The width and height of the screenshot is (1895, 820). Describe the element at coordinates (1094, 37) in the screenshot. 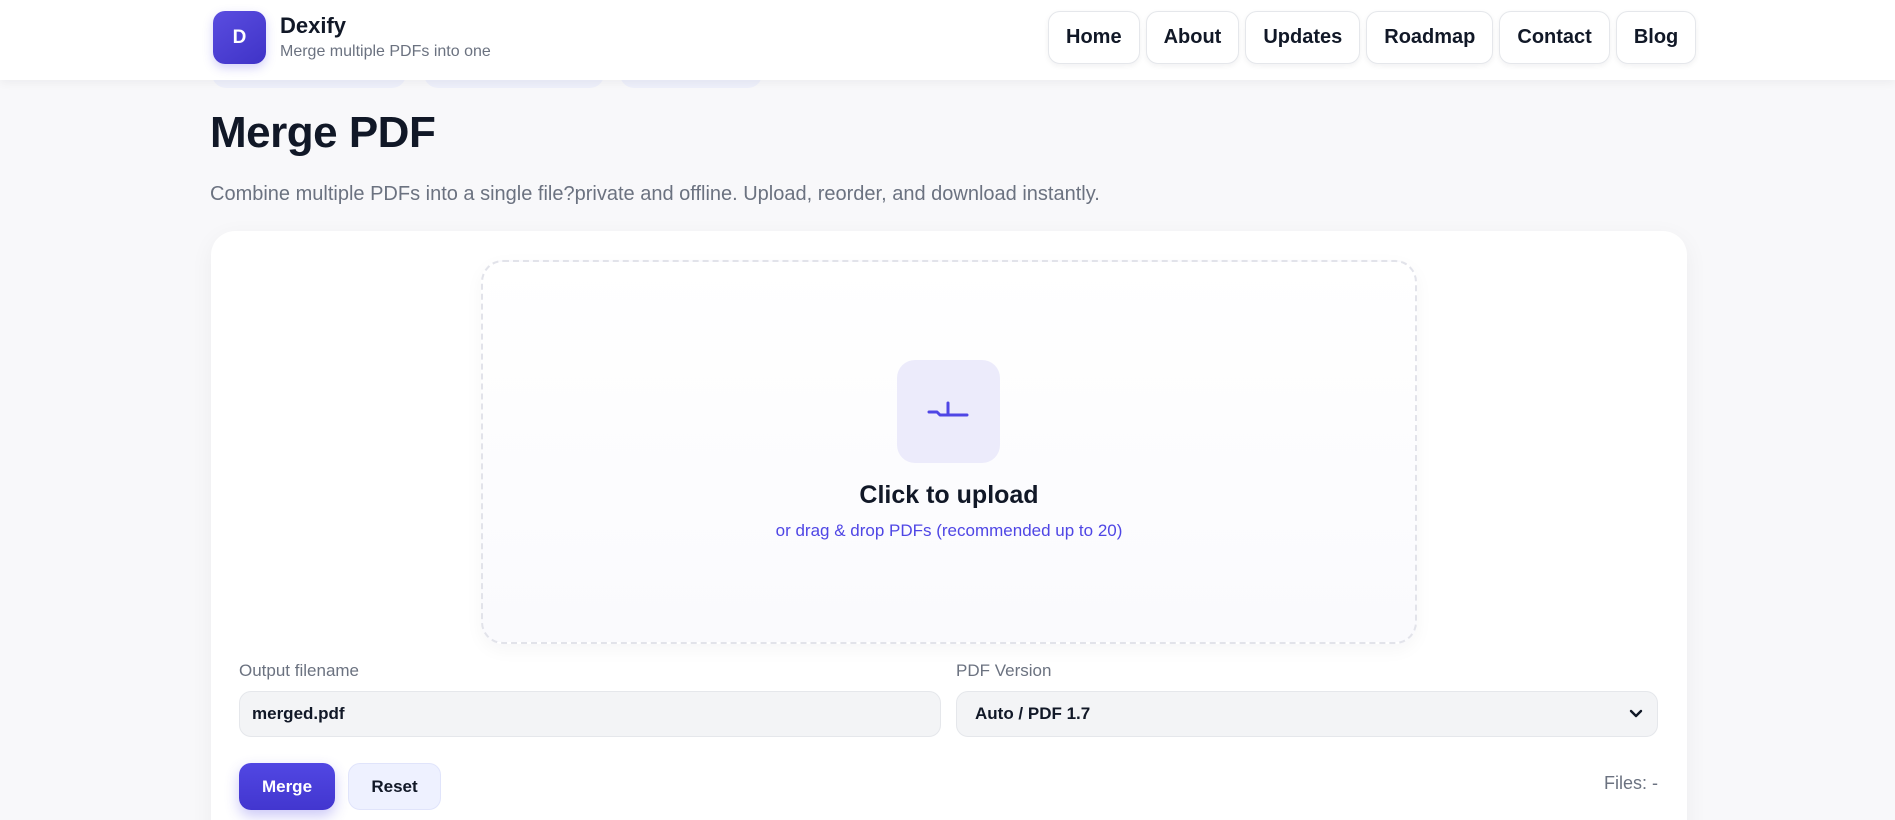

I see `nav-home-button: Home` at that location.